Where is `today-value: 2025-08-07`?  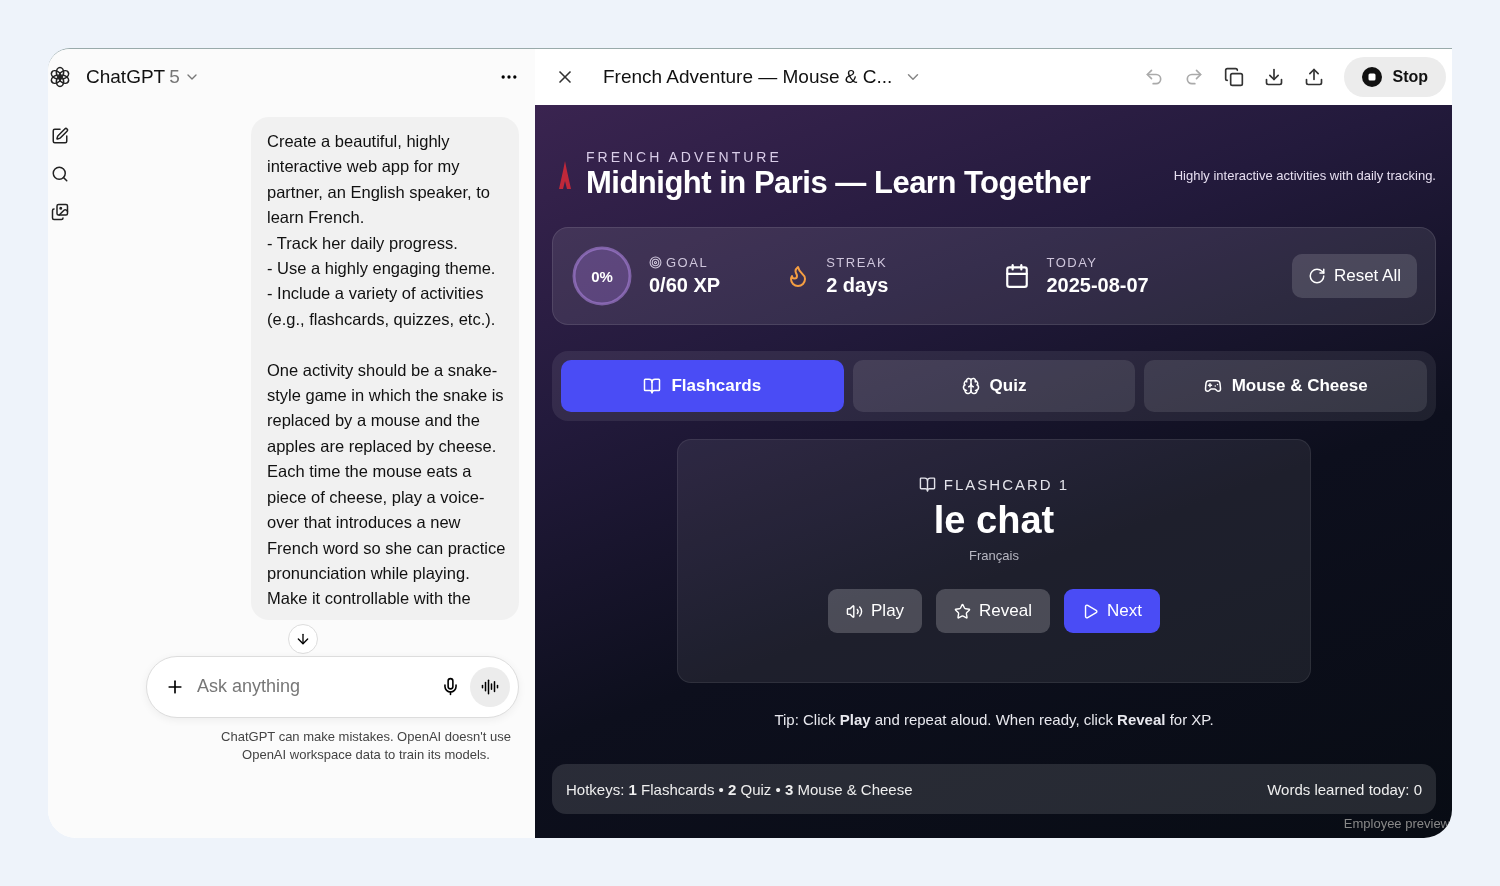 today-value: 2025-08-07 is located at coordinates (1097, 285).